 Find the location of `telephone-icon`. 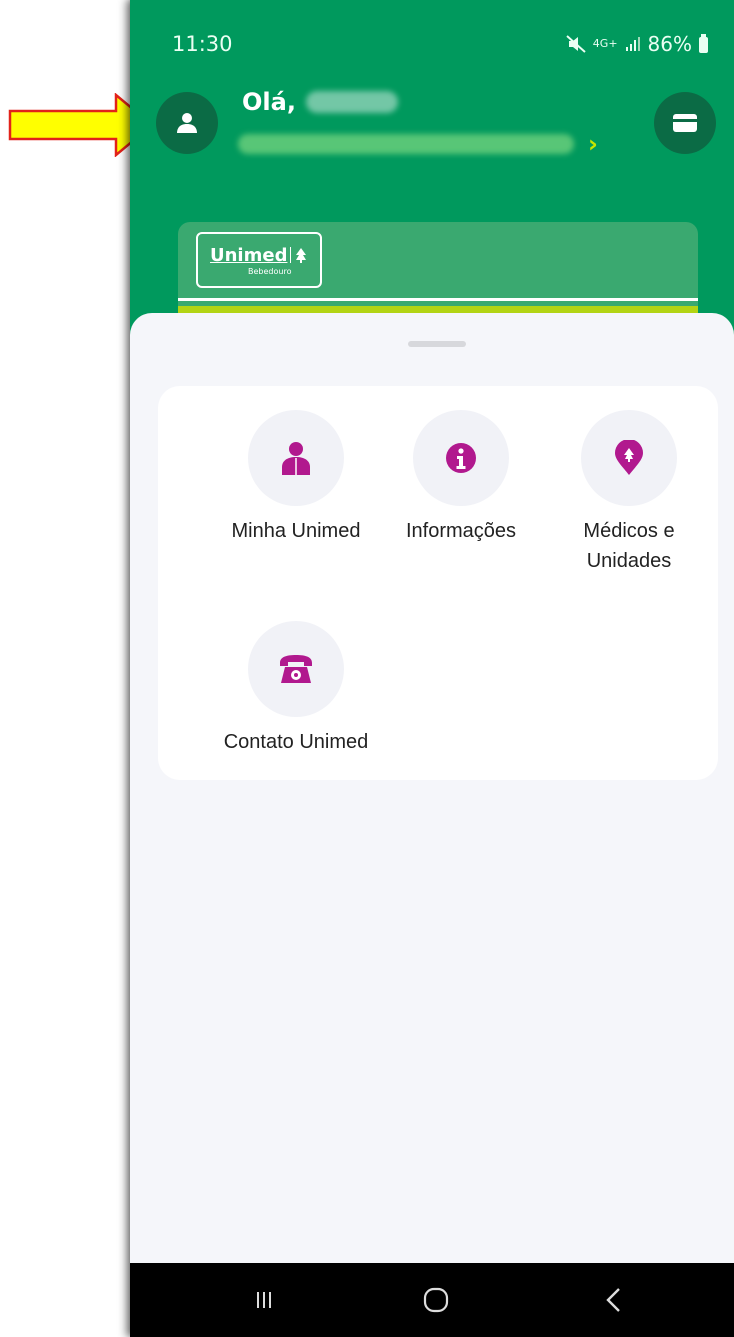

telephone-icon is located at coordinates (296, 669).